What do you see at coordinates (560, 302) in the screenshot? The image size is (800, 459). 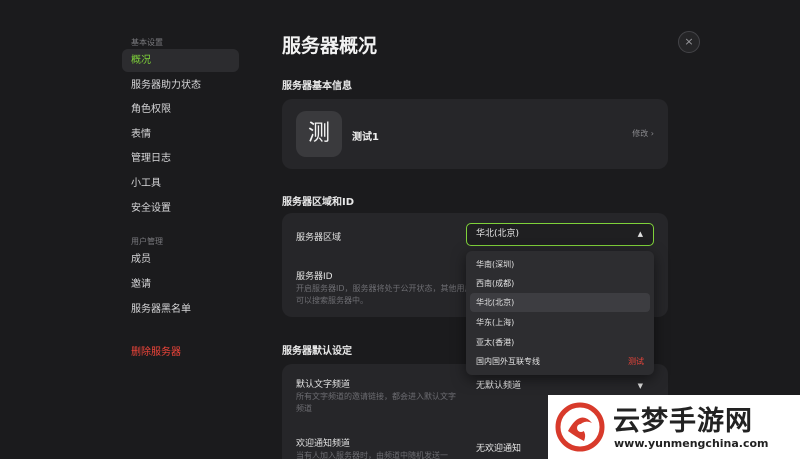 I see `region-option-selected: 华北(北京)` at bounding box center [560, 302].